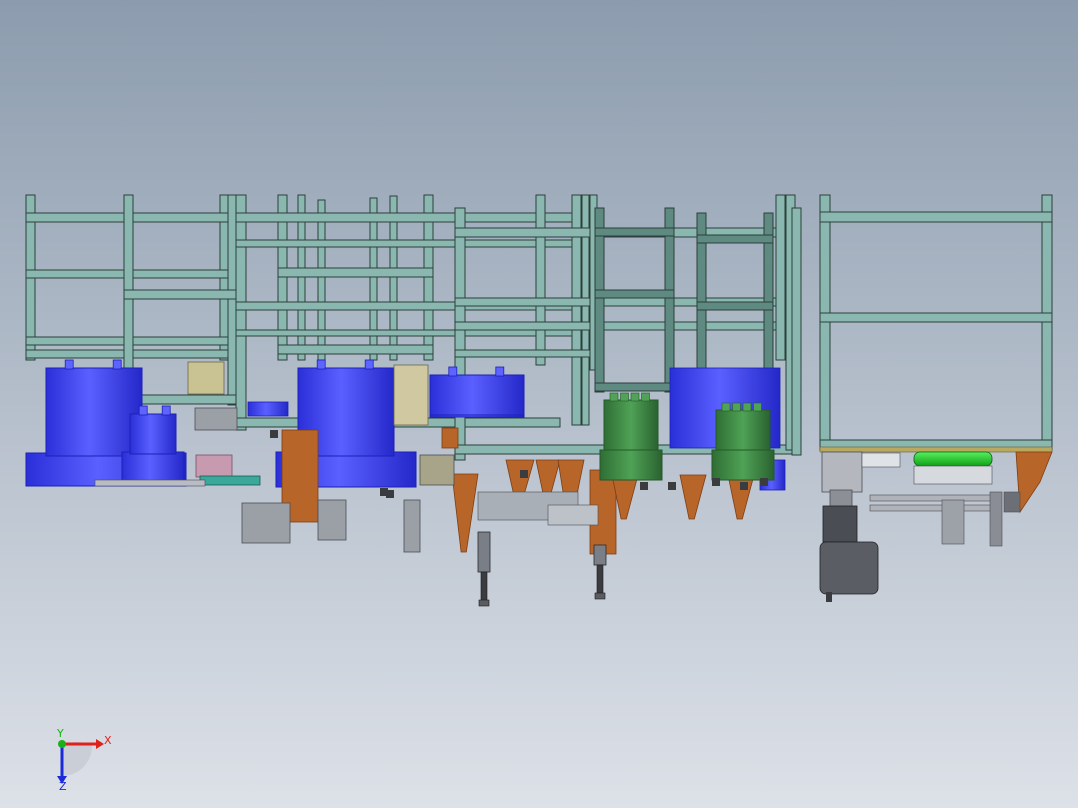 This screenshot has width=1078, height=808. What do you see at coordinates (214, 466) in the screenshot?
I see `pink-bracket` at bounding box center [214, 466].